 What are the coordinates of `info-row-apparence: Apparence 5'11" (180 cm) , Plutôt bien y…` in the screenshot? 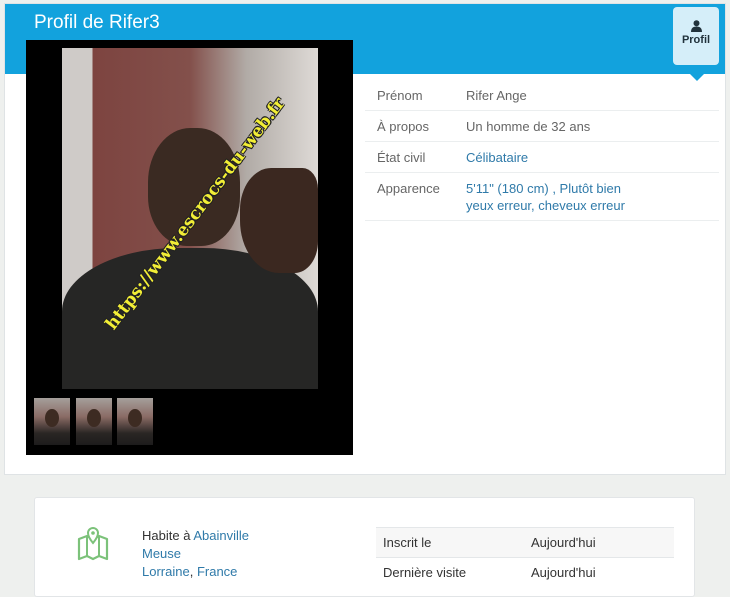 It's located at (542, 197).